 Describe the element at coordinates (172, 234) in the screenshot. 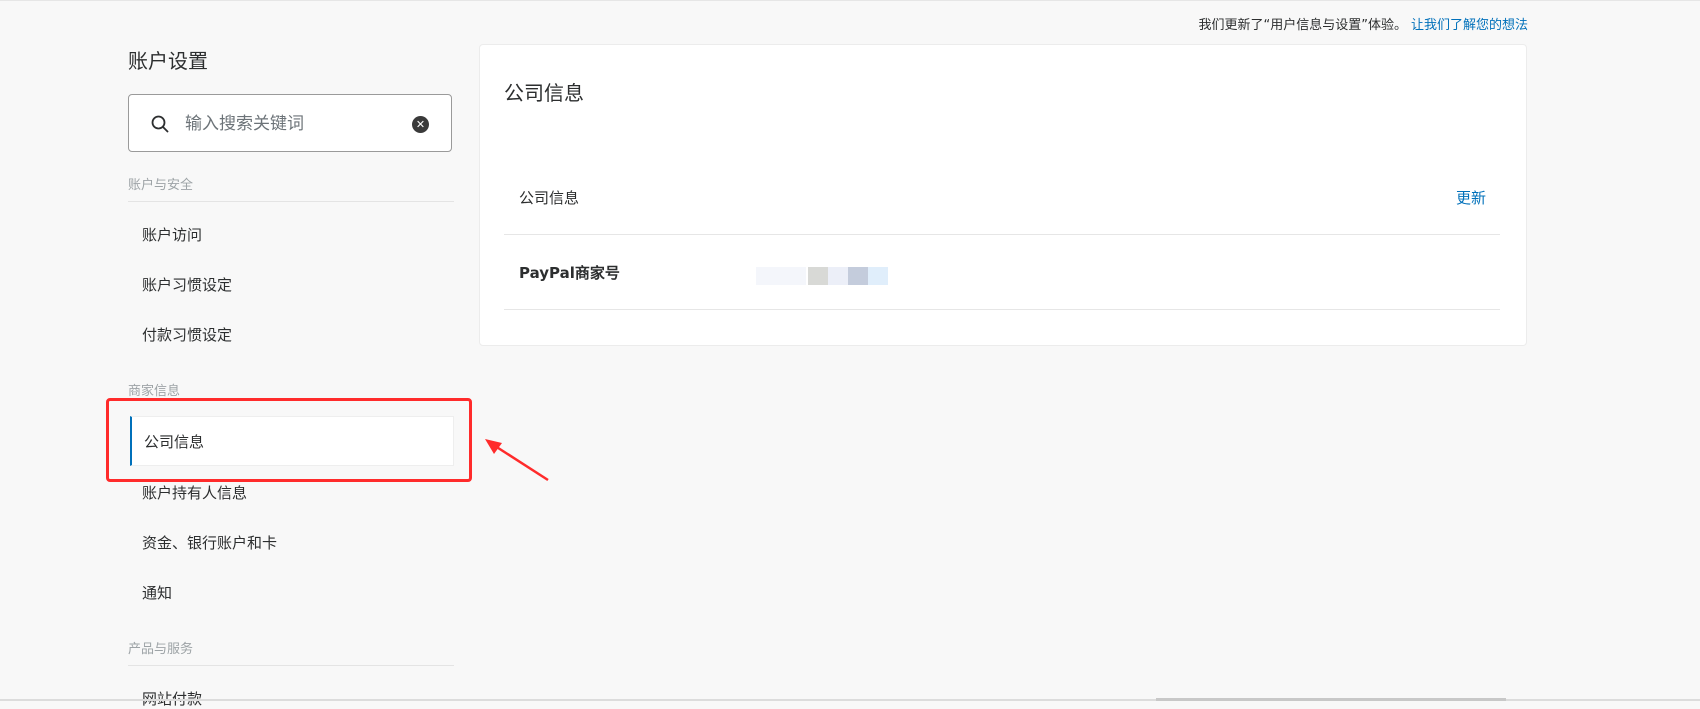

I see `sidebar-item-account-access: 账户访问` at that location.